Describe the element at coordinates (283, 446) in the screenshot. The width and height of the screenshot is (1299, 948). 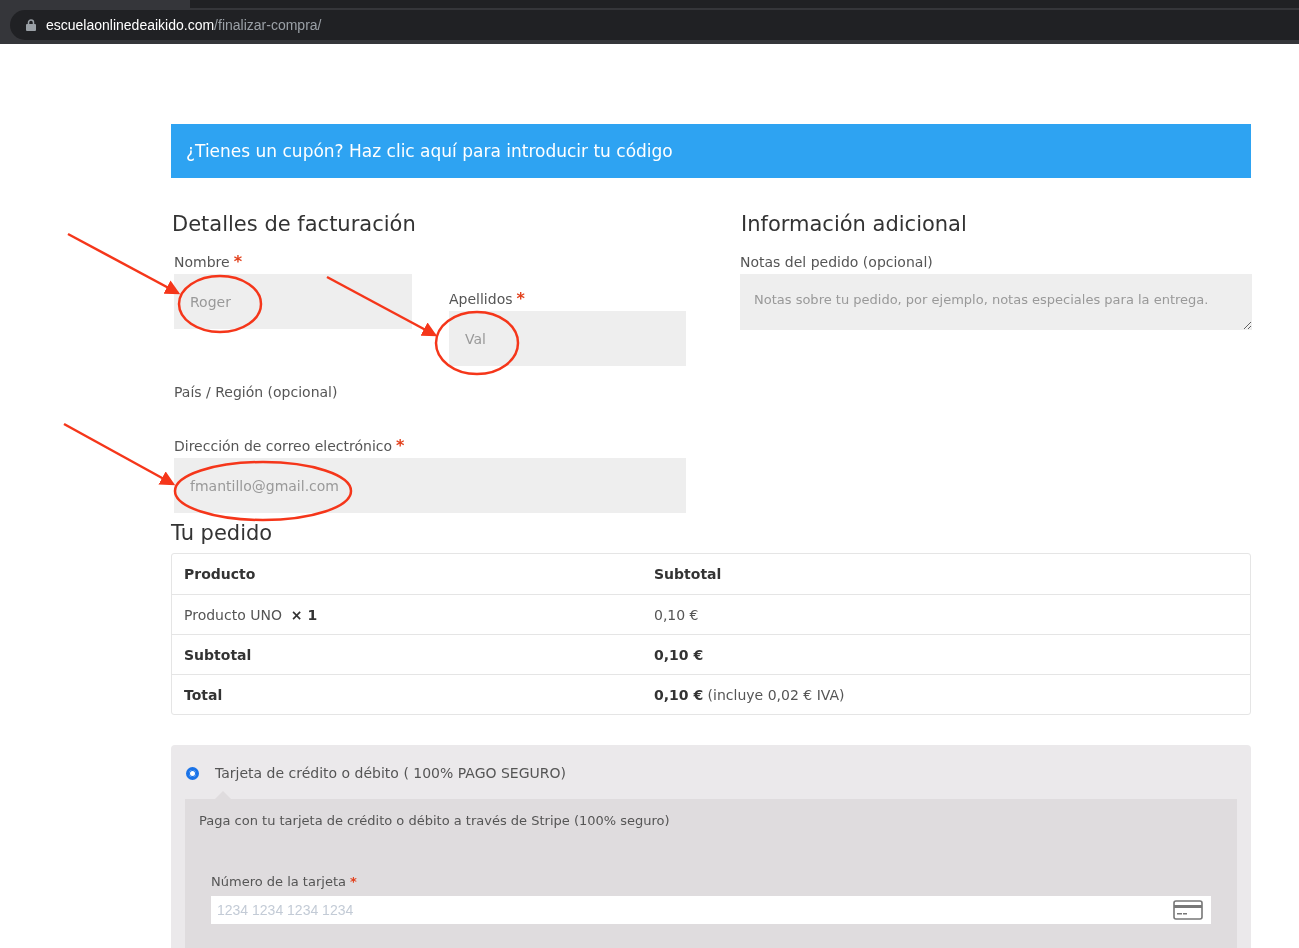
I see `field-label: Dirección de correo electrónico` at that location.